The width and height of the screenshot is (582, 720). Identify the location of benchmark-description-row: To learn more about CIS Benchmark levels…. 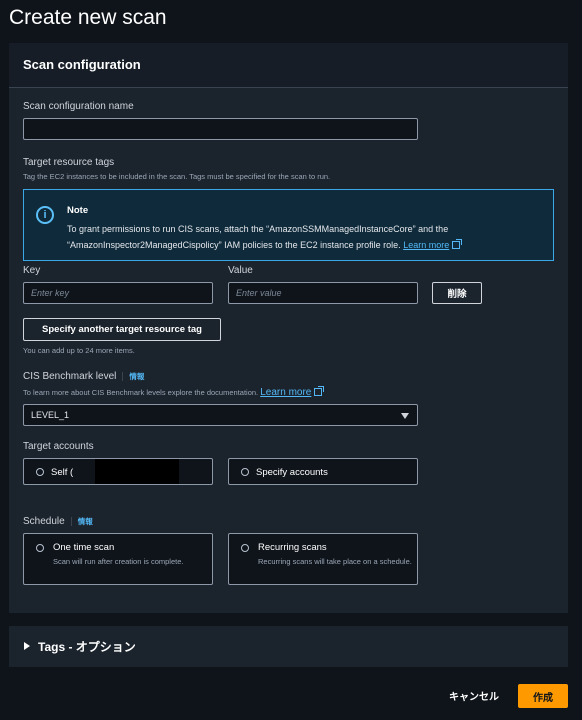
(174, 392).